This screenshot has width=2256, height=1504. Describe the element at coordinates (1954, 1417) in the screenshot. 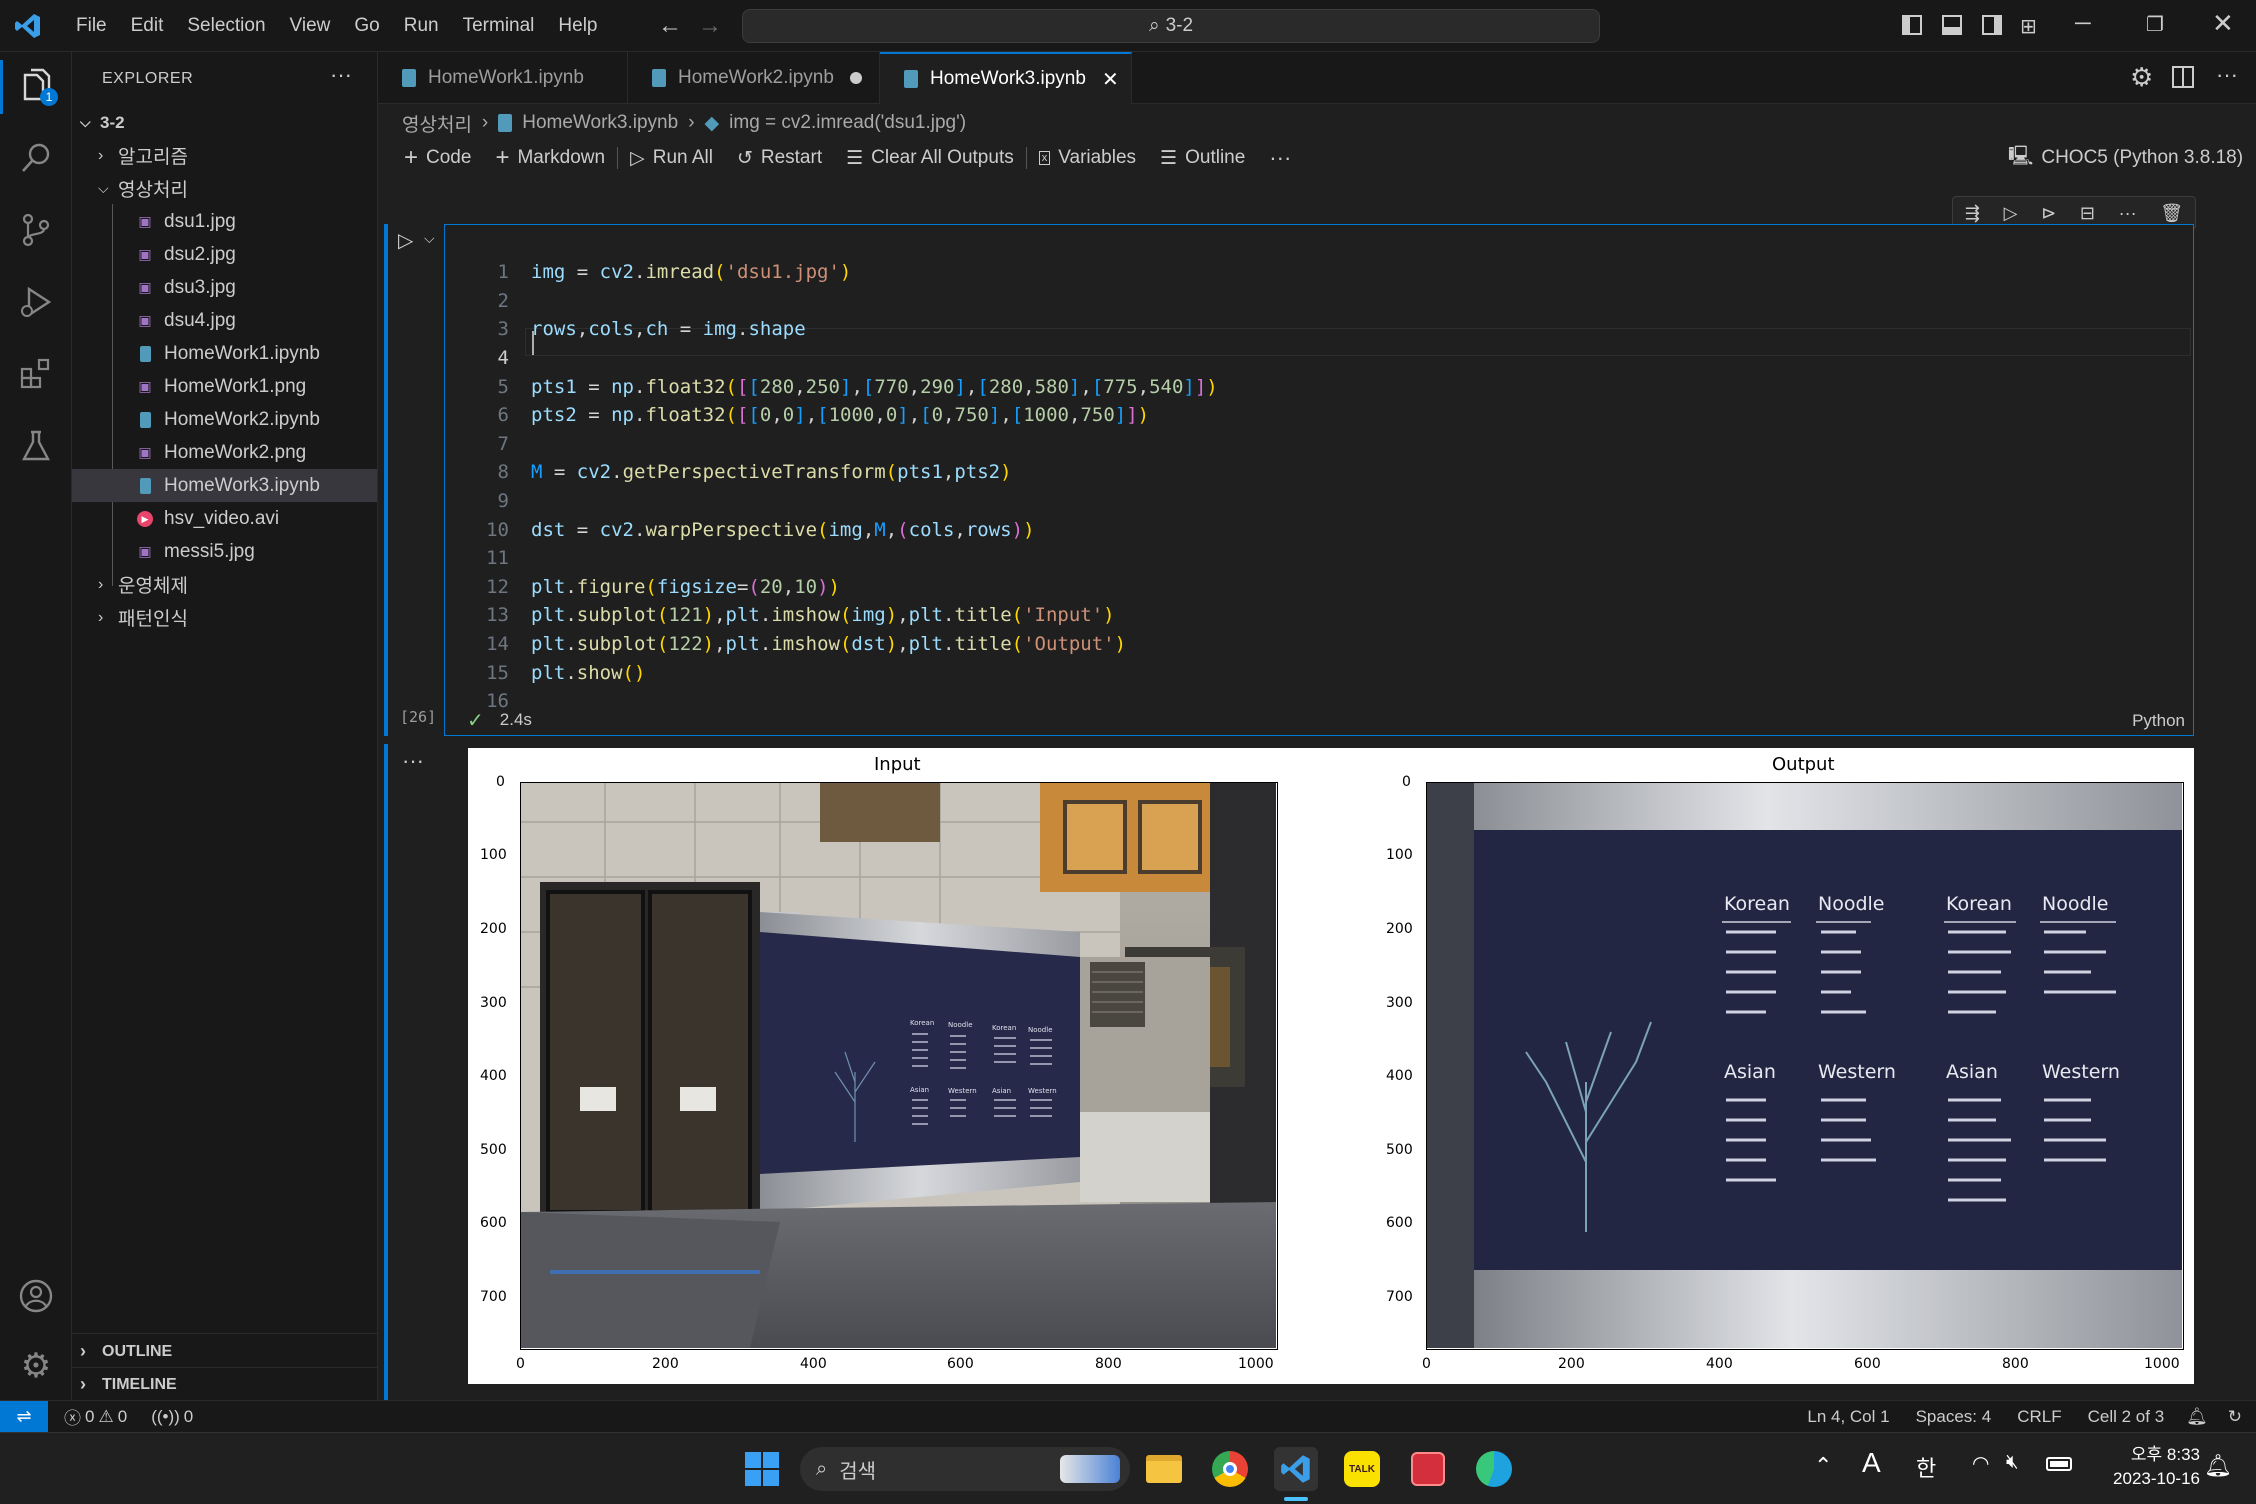

I see `indentation: Spaces: 4` at that location.